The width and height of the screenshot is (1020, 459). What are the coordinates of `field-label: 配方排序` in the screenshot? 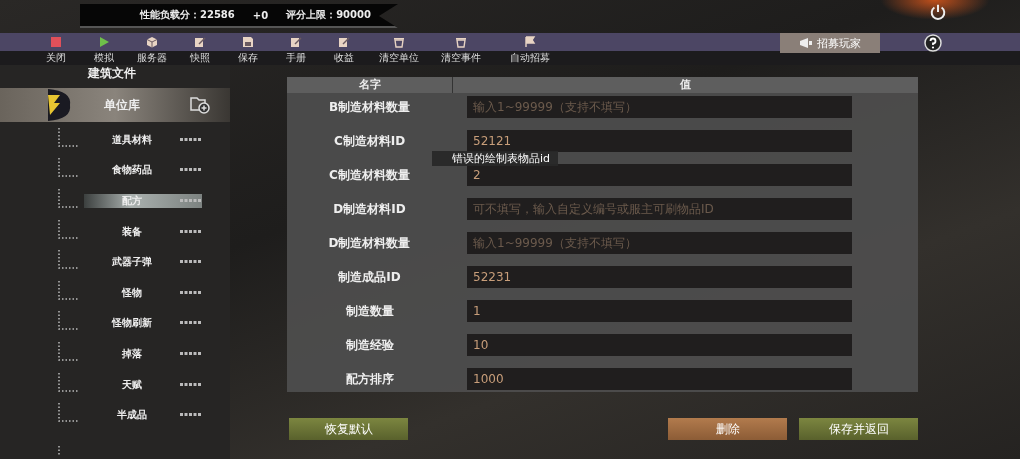 It's located at (369, 379).